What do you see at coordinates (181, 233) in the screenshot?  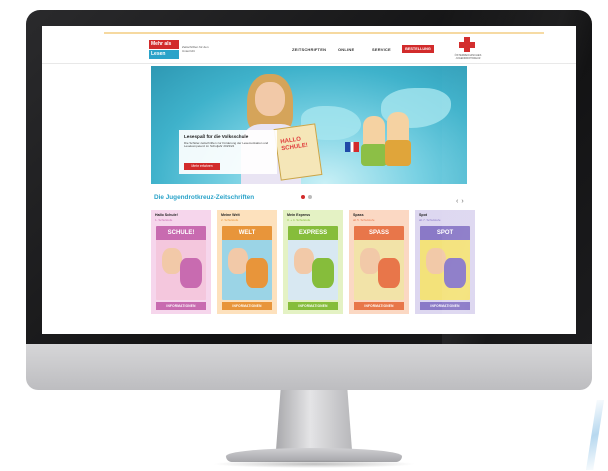 I see `cover-masthead: SCHULE!` at bounding box center [181, 233].